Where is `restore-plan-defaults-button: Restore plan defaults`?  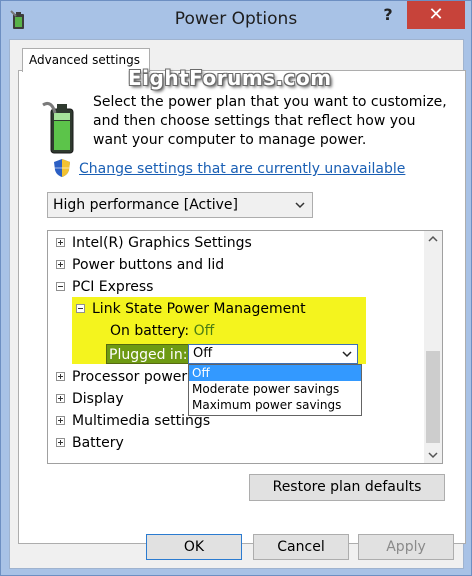
restore-plan-defaults-button: Restore plan defaults is located at coordinates (347, 487).